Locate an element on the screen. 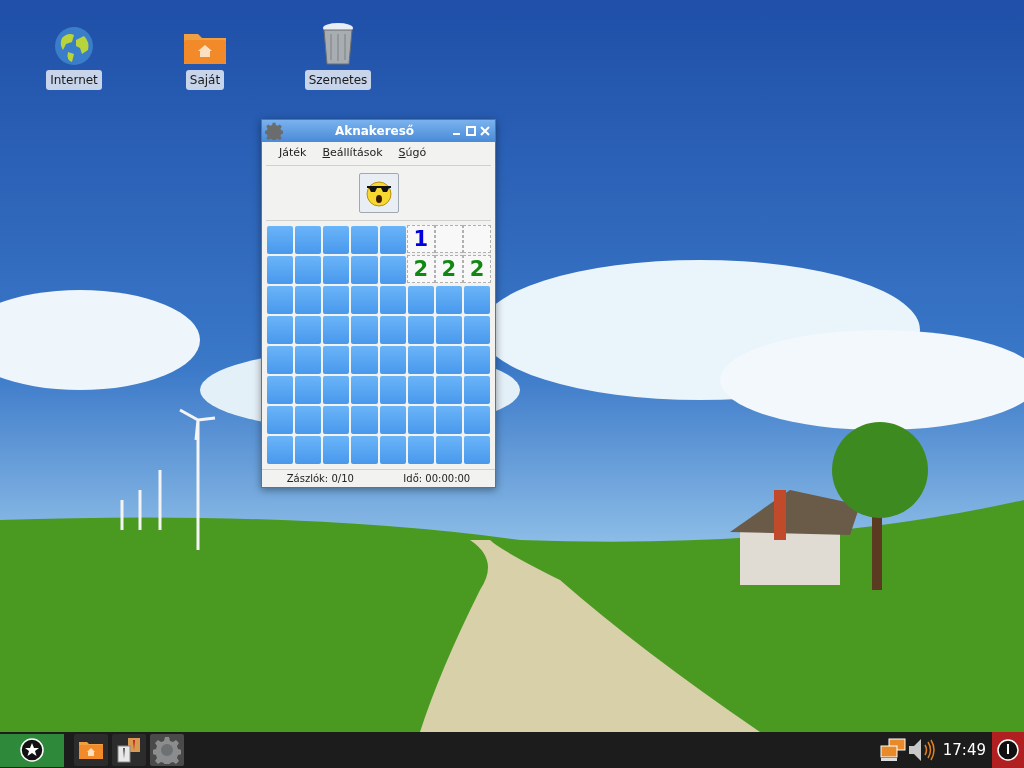 The image size is (1024, 768). network-icon is located at coordinates (892, 750).